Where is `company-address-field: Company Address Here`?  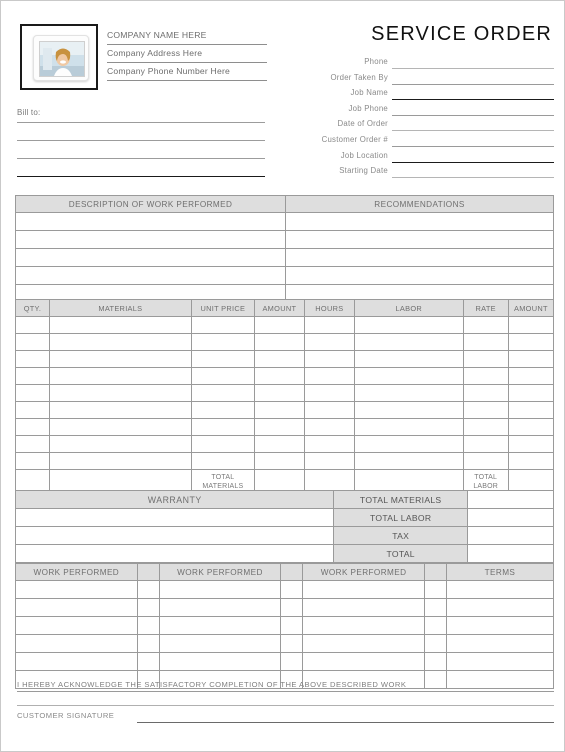 company-address-field: Company Address Here is located at coordinates (187, 54).